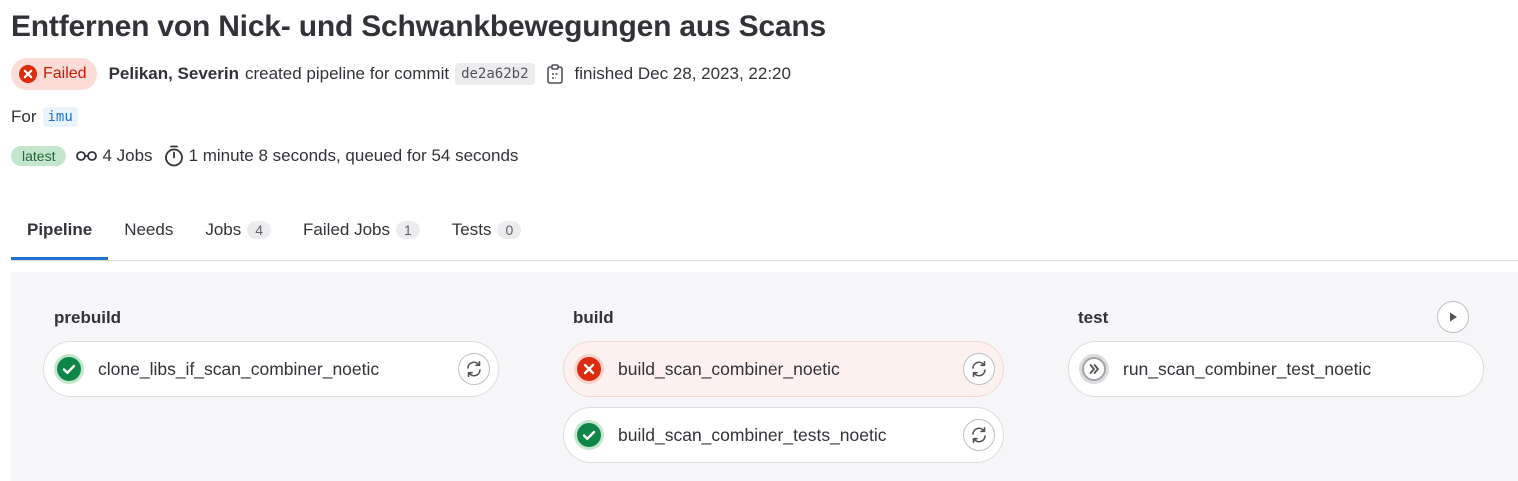 The image size is (1518, 481). What do you see at coordinates (347, 73) in the screenshot?
I see `created-text: created pipeline for commit` at bounding box center [347, 73].